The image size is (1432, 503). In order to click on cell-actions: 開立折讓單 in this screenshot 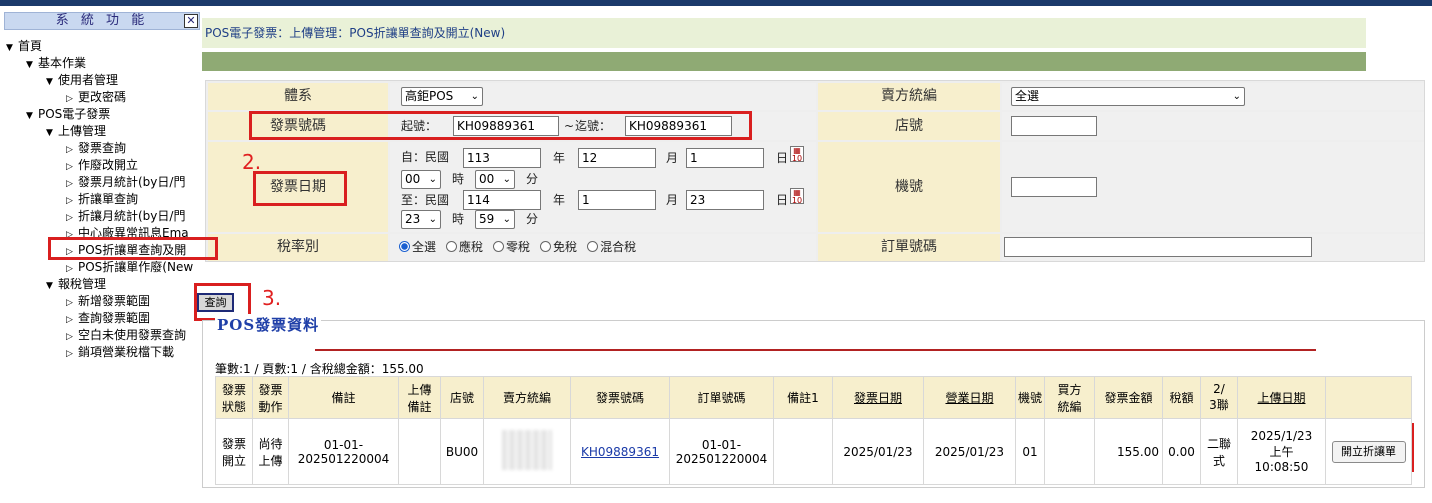, I will do `click(1368, 451)`.